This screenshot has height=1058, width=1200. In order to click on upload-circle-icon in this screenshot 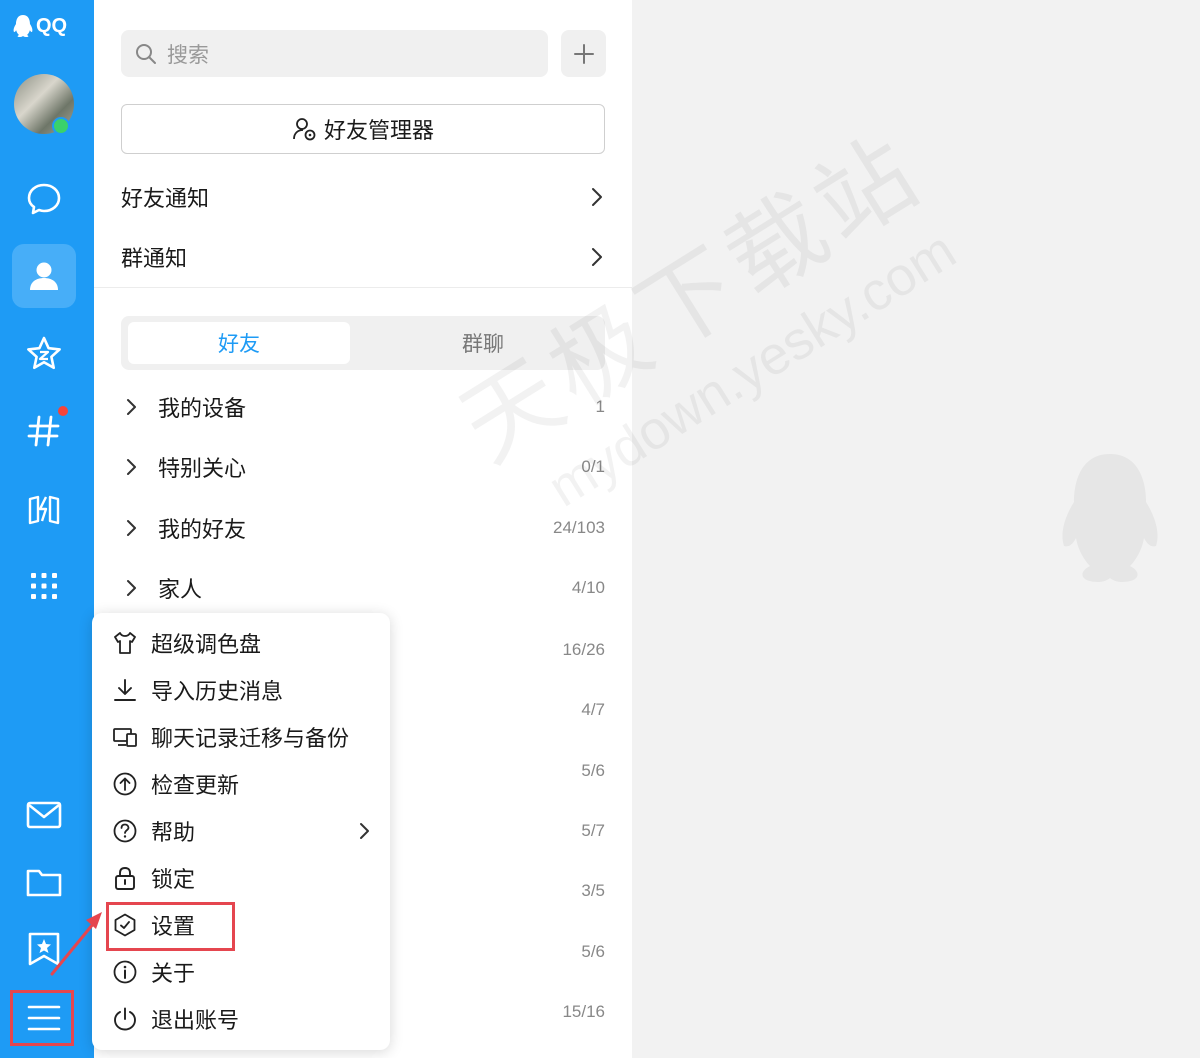, I will do `click(125, 784)`.